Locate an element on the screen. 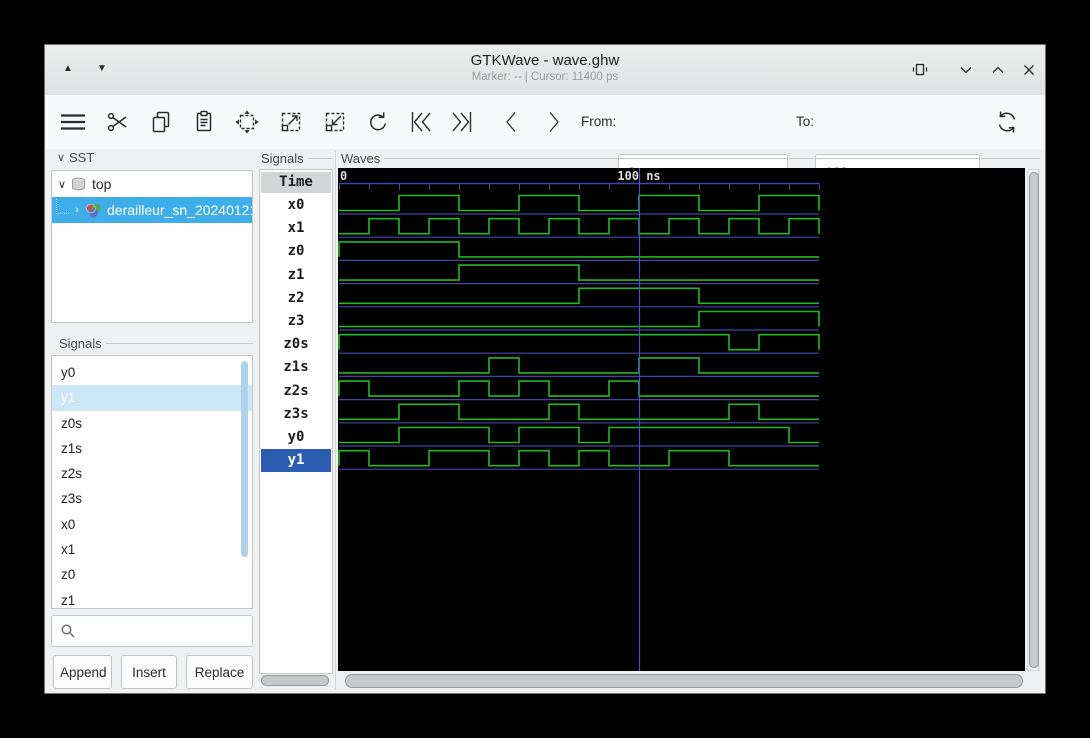  signal-name-row: z3s is located at coordinates (296, 414).